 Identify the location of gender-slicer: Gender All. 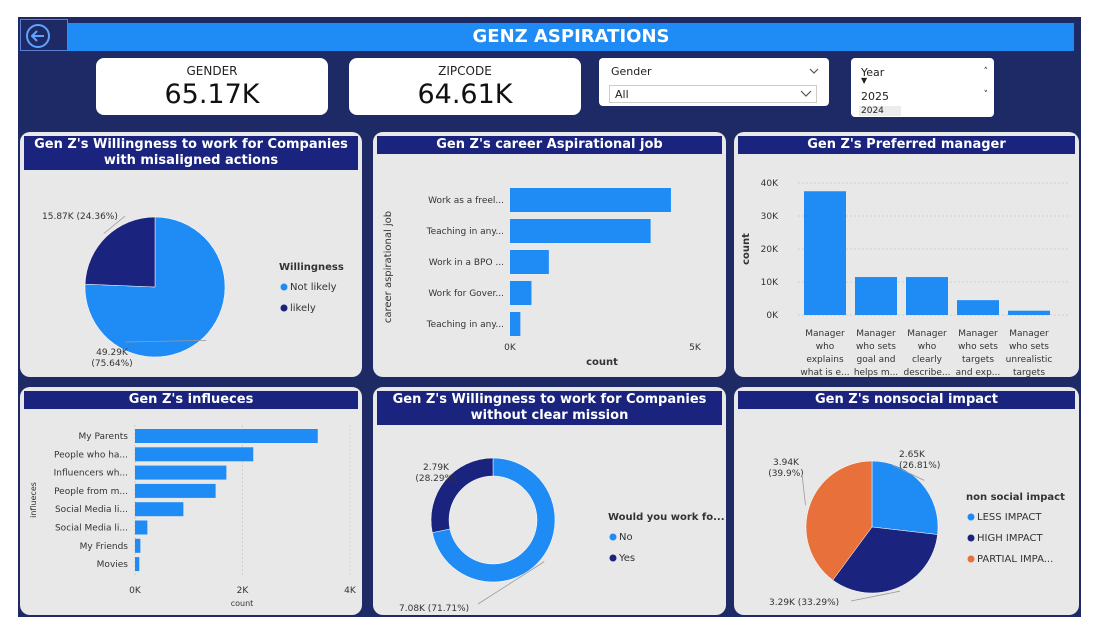
(714, 82).